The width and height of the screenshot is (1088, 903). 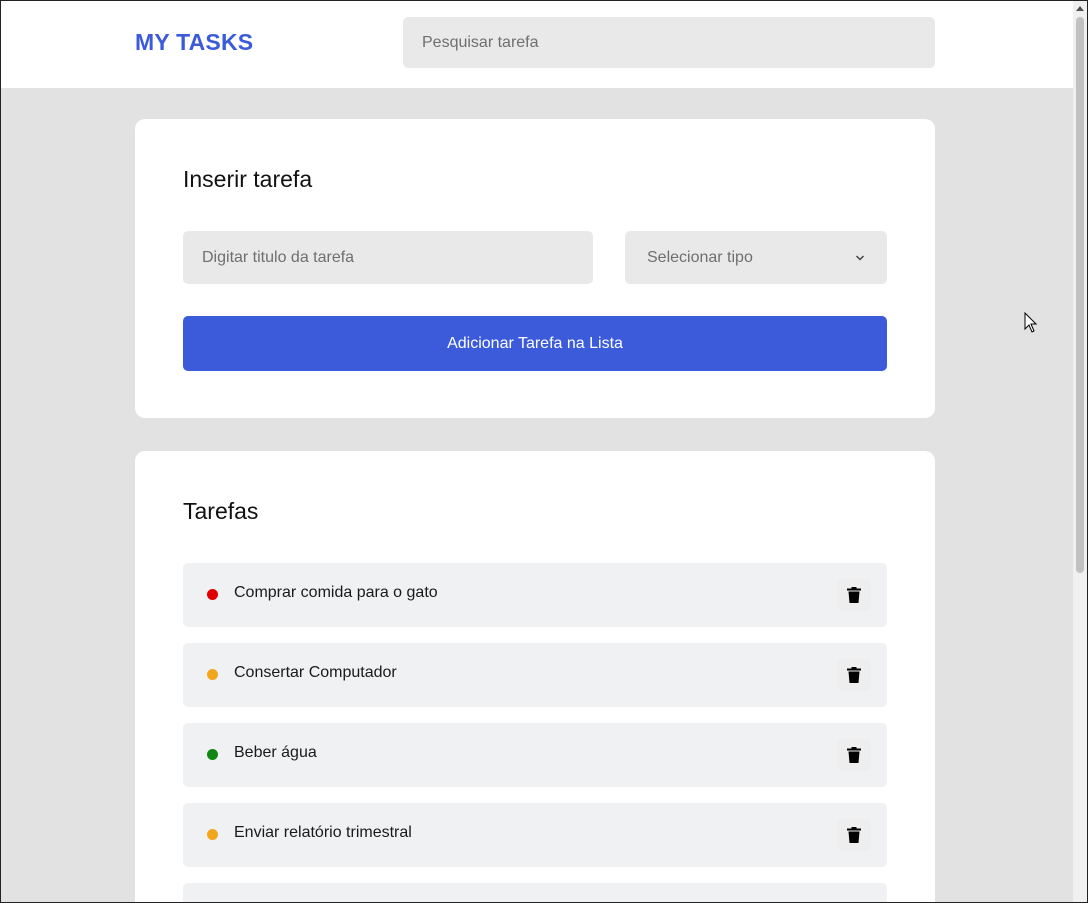 What do you see at coordinates (336, 592) in the screenshot?
I see `task-label: Comprar comida para o gato` at bounding box center [336, 592].